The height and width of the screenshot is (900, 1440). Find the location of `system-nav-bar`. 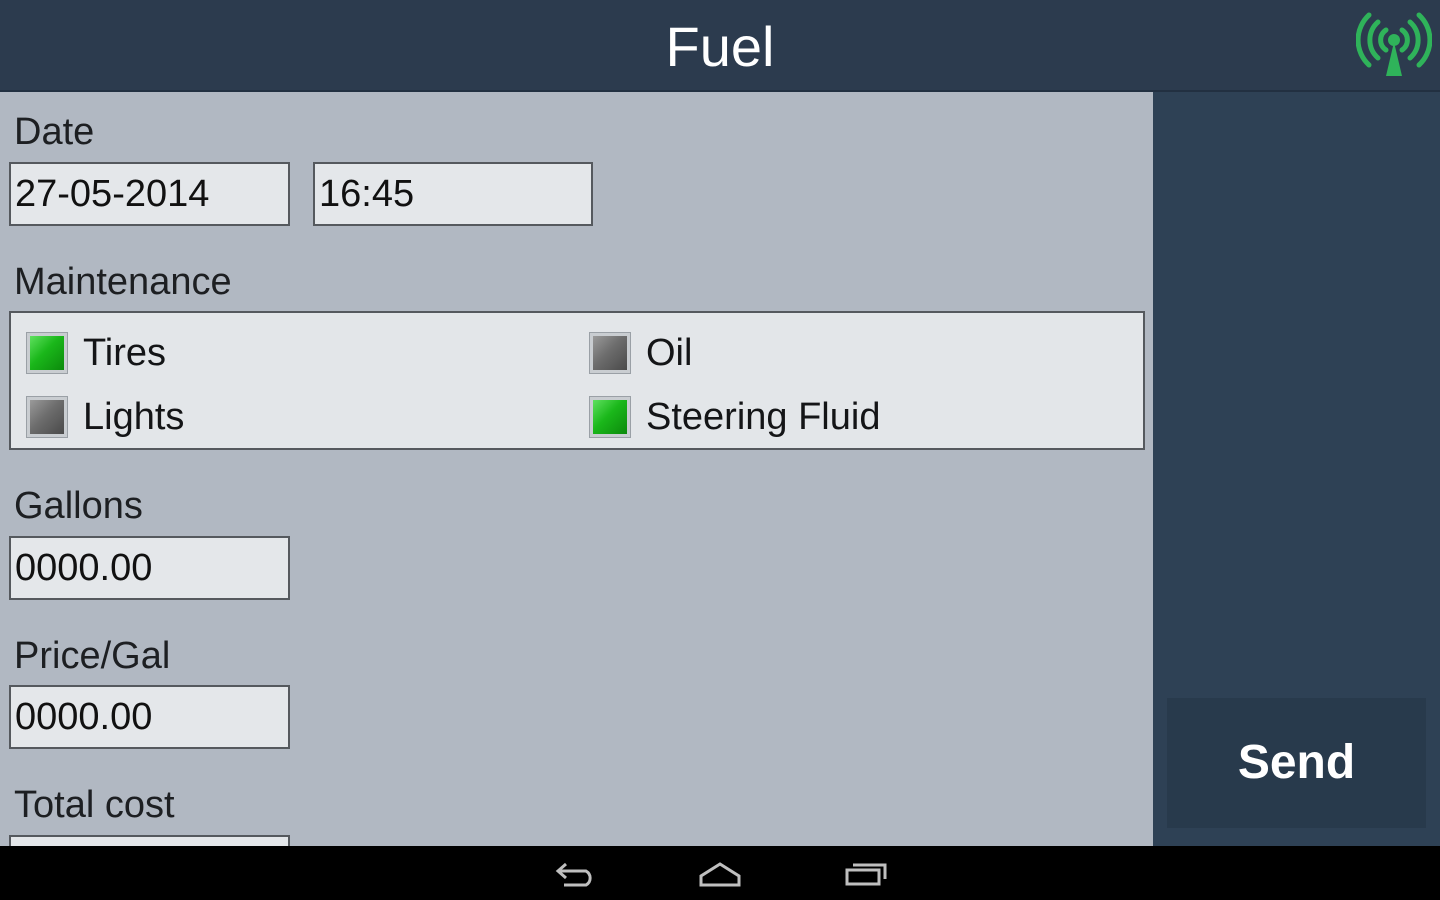

system-nav-bar is located at coordinates (720, 873).